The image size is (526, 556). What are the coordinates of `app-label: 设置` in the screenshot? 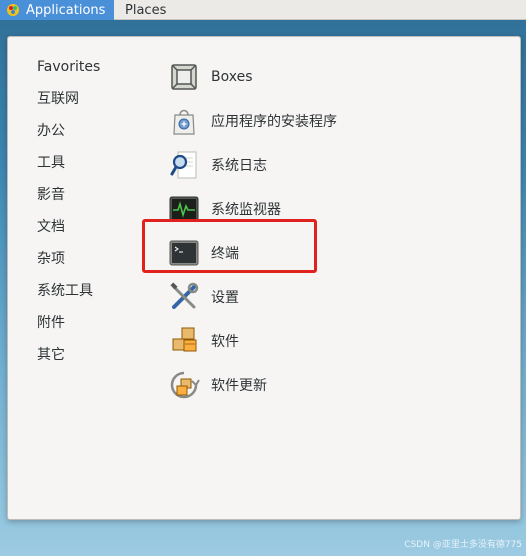 It's located at (225, 298).